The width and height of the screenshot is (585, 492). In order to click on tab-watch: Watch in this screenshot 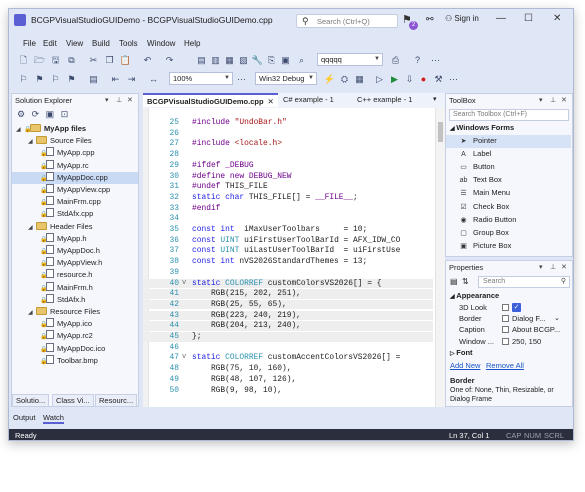, I will do `click(53, 418)`.